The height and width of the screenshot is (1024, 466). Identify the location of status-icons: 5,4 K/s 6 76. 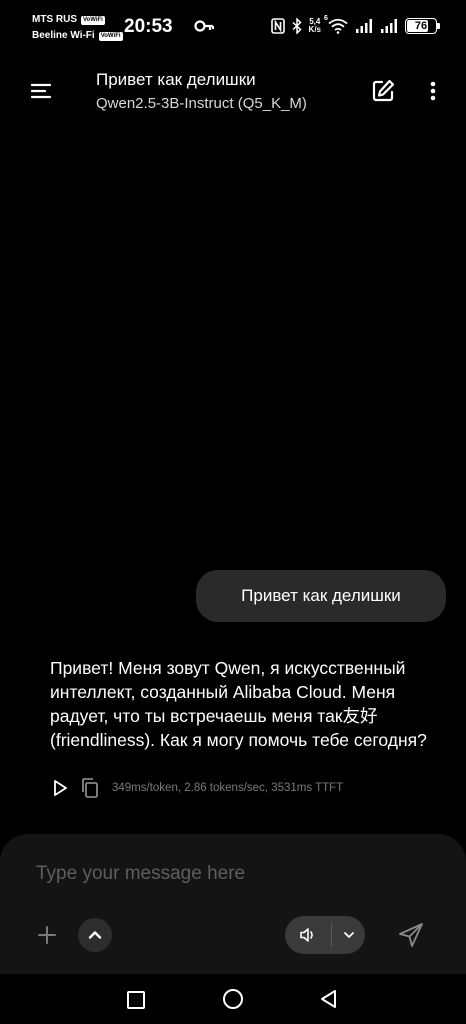
(355, 26).